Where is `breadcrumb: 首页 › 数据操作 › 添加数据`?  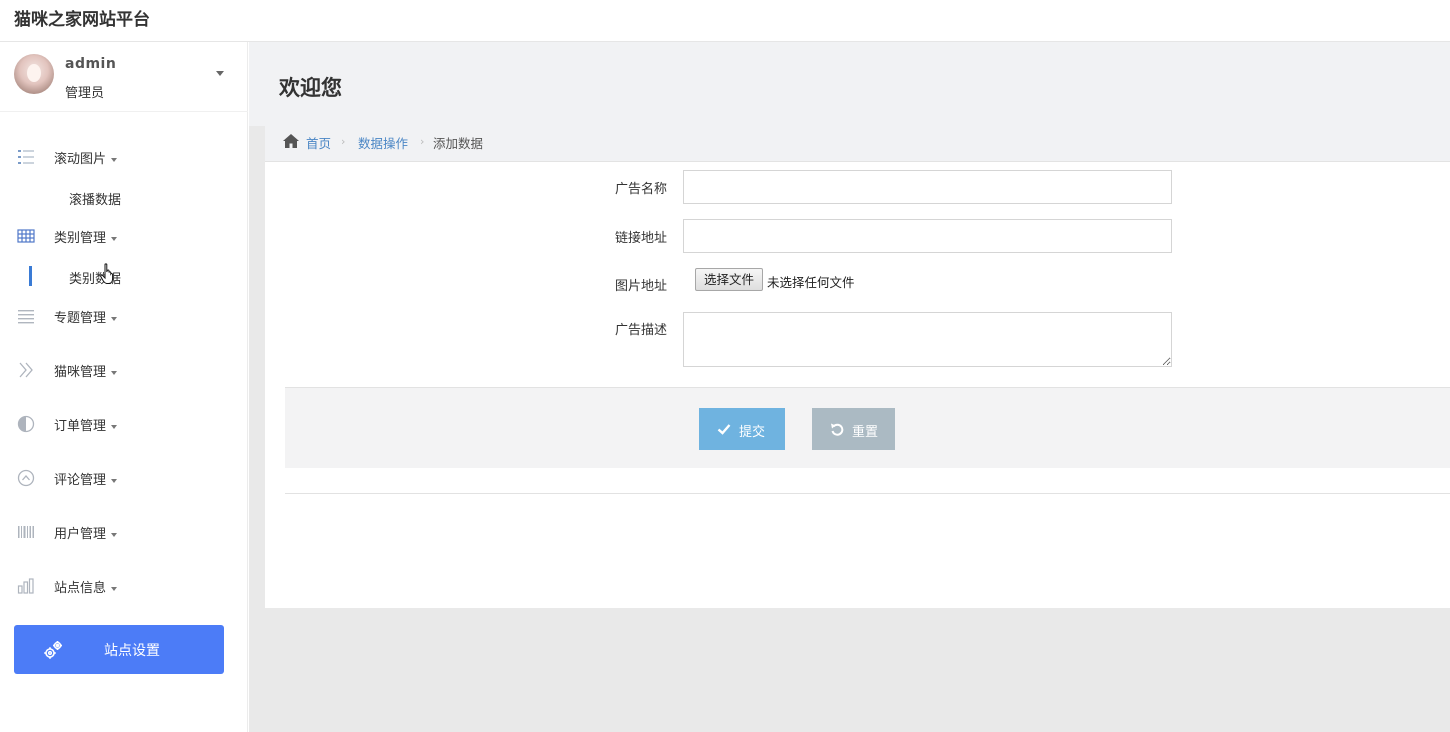 breadcrumb: 首页 › 数据操作 › 添加数据 is located at coordinates (857, 144).